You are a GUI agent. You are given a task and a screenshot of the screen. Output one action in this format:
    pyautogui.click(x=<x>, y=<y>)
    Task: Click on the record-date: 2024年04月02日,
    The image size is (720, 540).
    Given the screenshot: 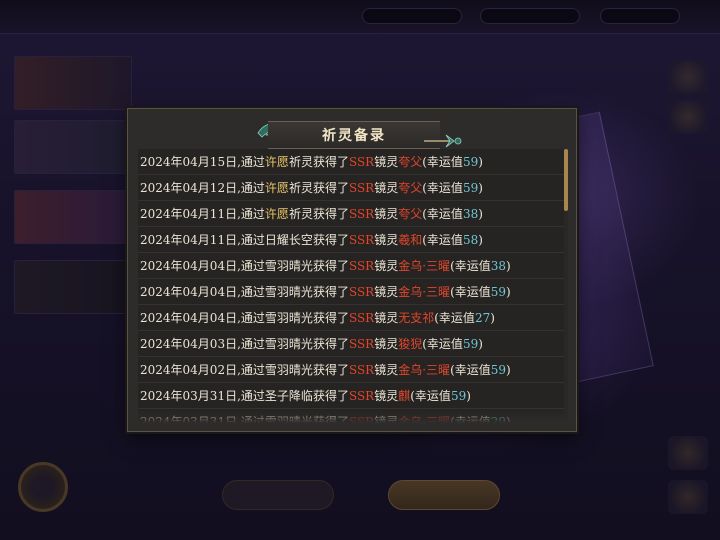 What is the action you would take?
    pyautogui.click(x=190, y=370)
    